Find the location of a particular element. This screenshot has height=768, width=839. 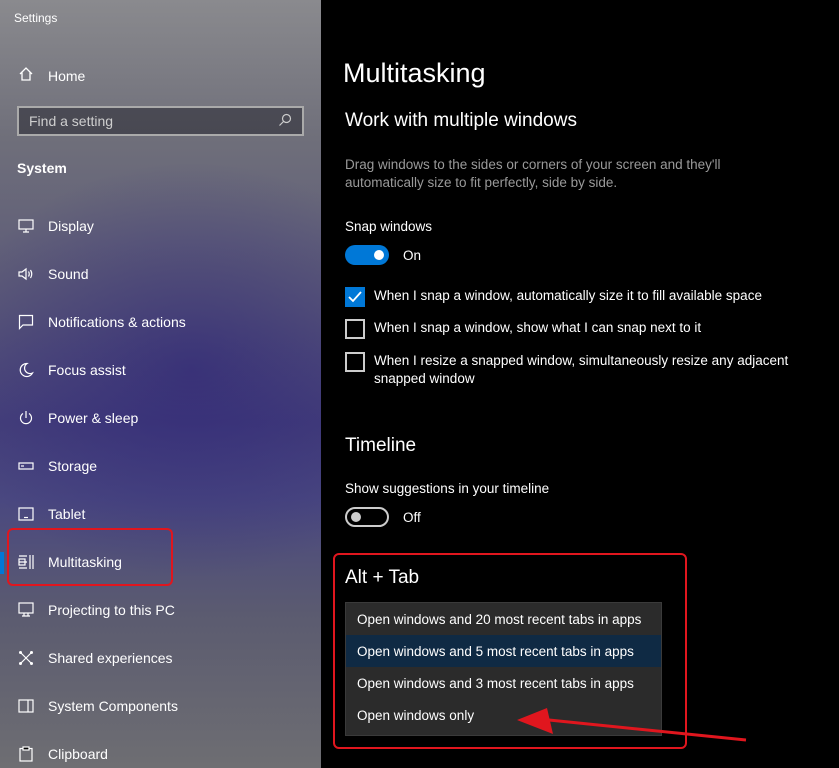

projecting-icon is located at coordinates (26, 610).